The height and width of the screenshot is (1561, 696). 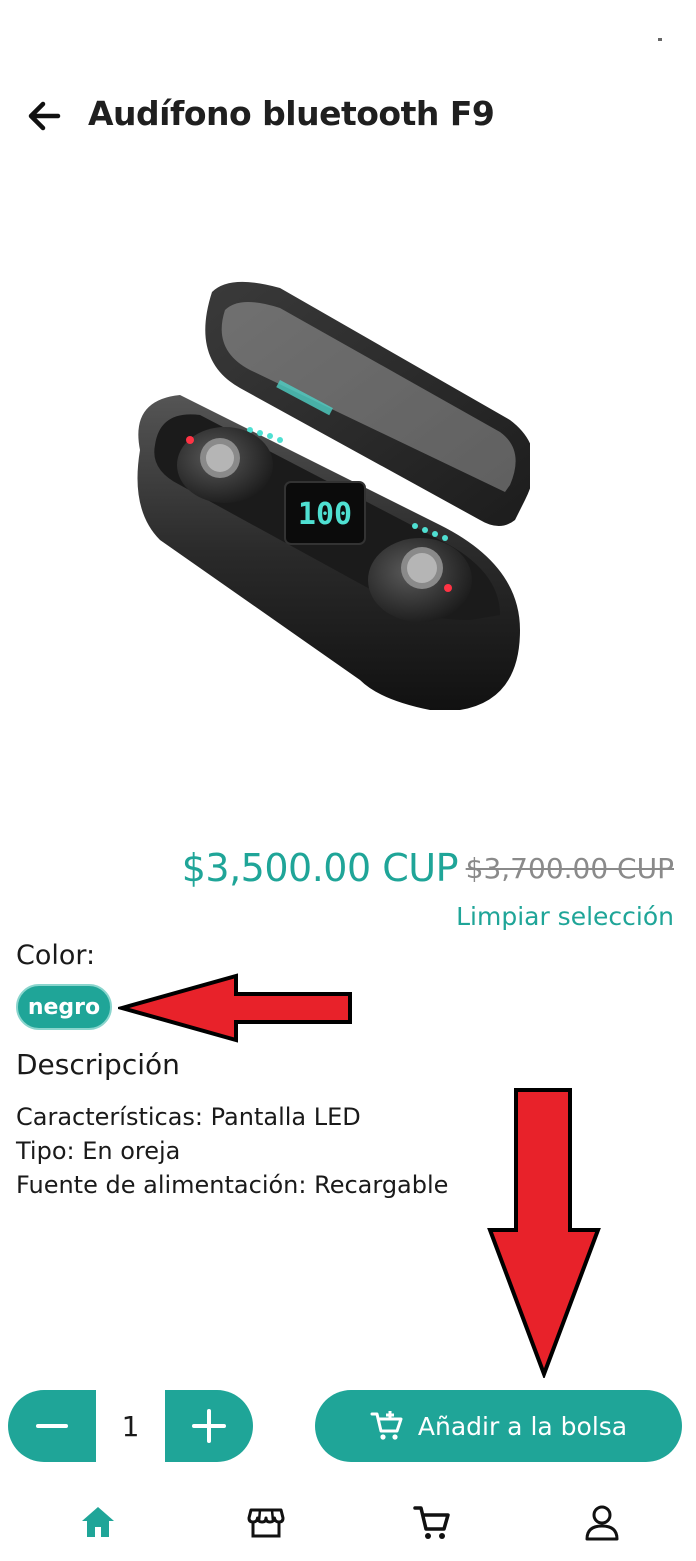 I want to click on add-to-bag-button: Añadir a la bolsa, so click(x=498, y=1426).